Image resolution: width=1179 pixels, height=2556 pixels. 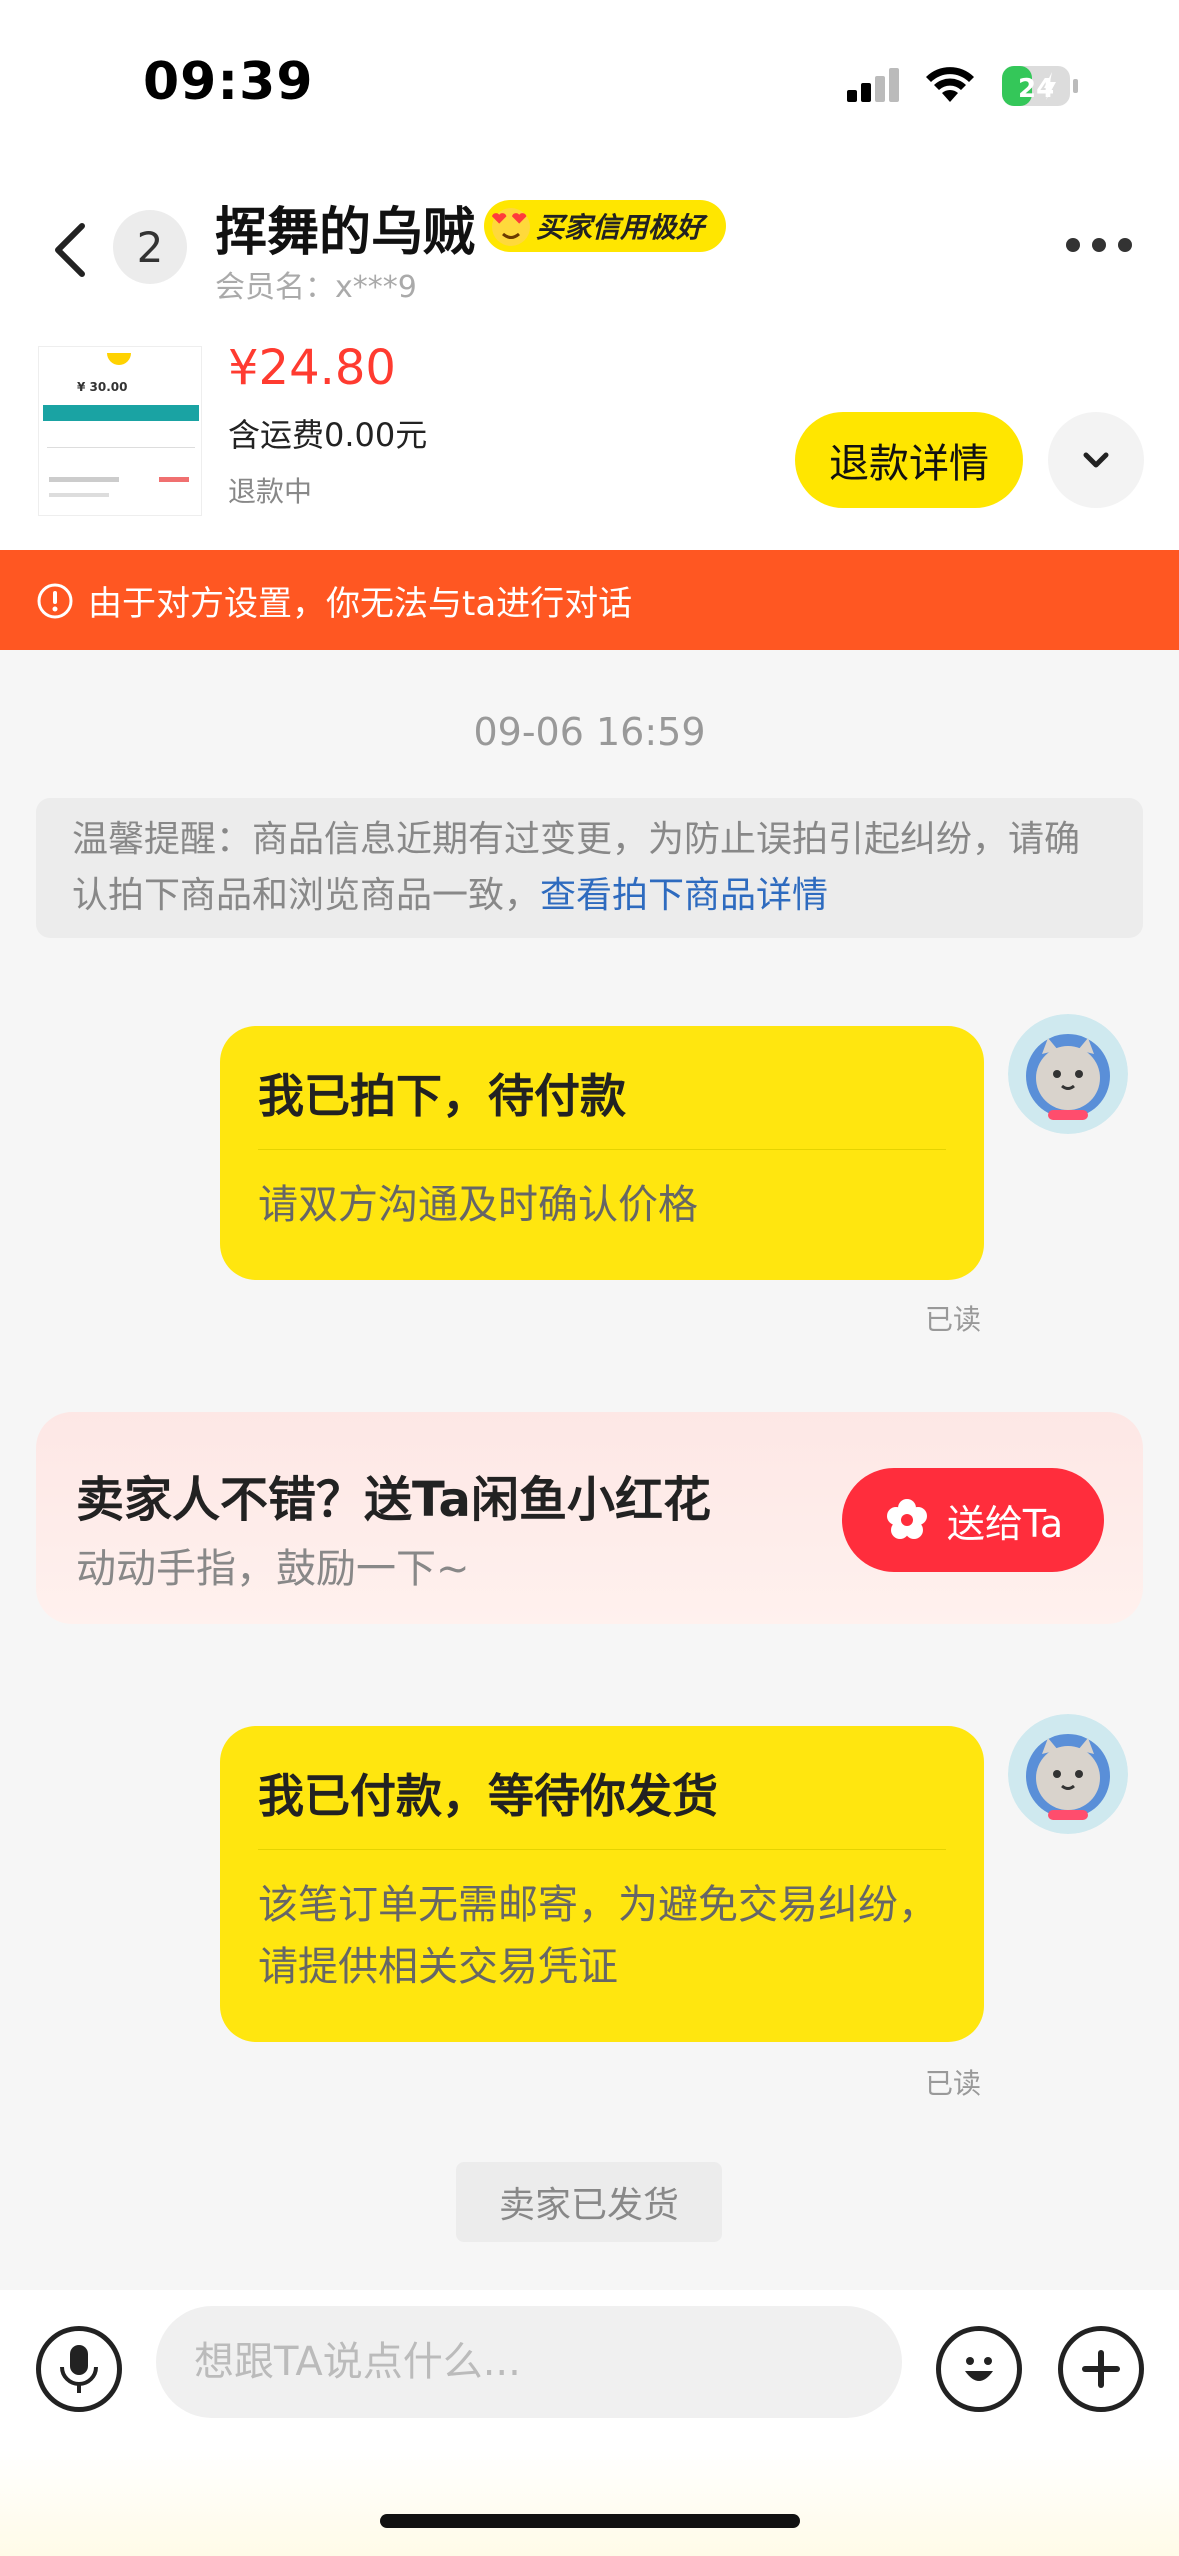 What do you see at coordinates (316, 287) in the screenshot?
I see `member-name: 会员名：x***9` at bounding box center [316, 287].